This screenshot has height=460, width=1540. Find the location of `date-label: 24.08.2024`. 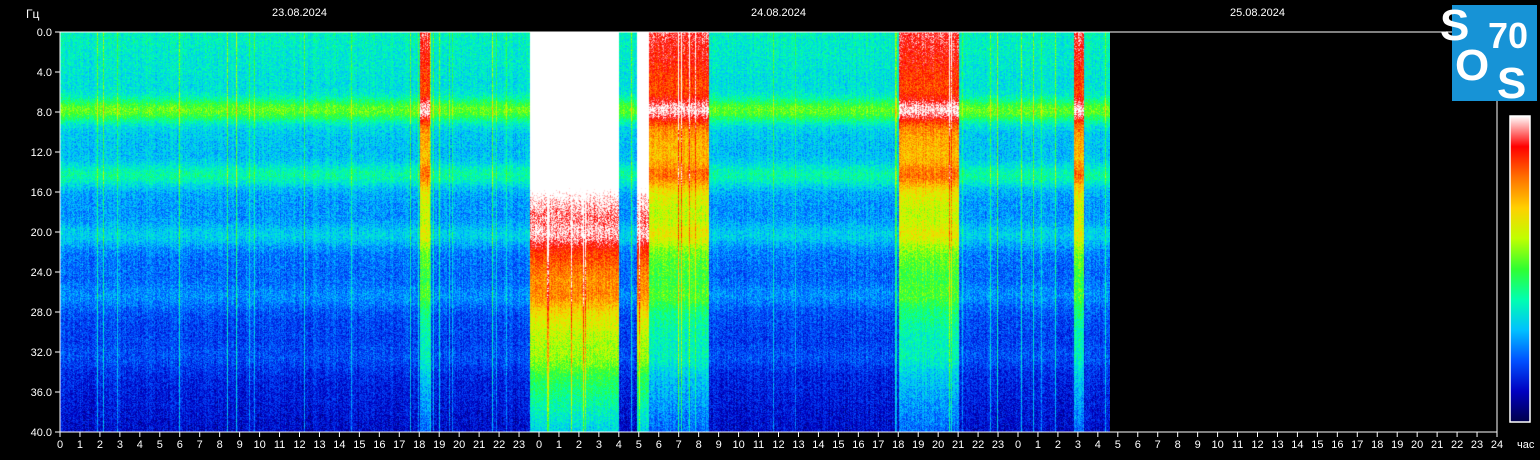

date-label: 24.08.2024 is located at coordinates (778, 13).